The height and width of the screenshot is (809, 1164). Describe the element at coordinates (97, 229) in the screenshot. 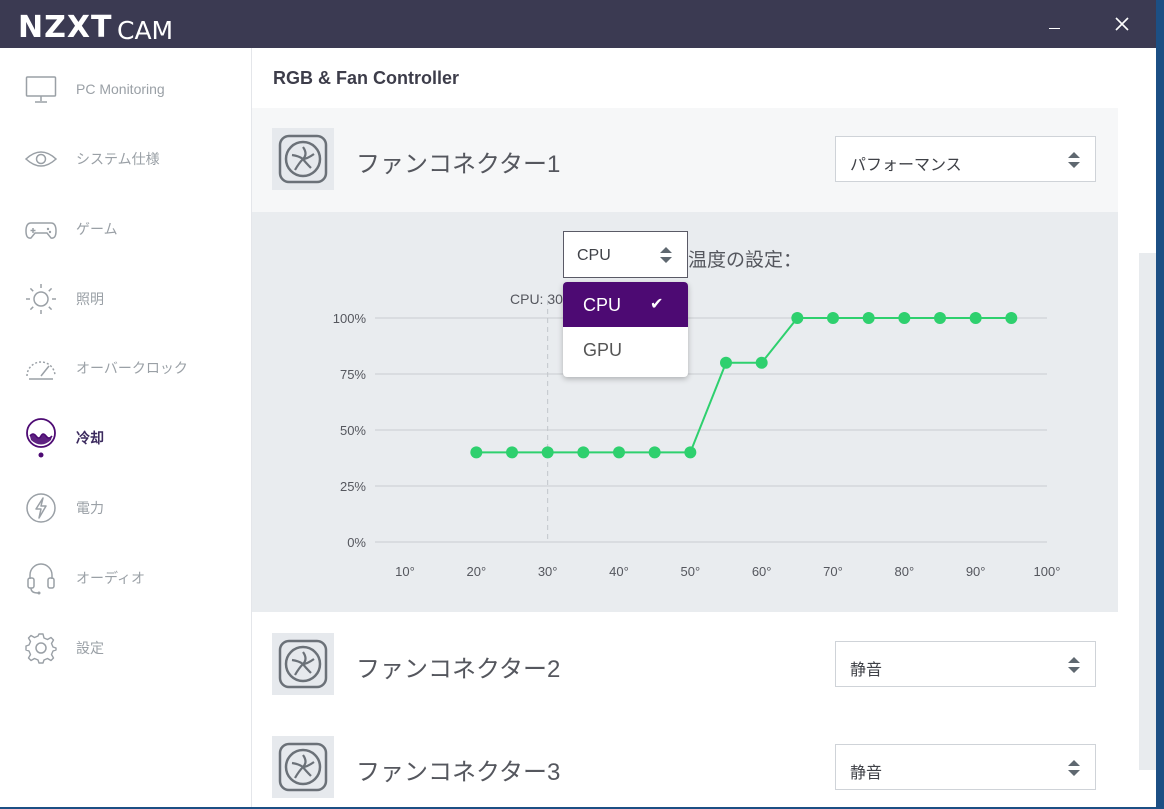

I see `sidebar-item-label: ゲーム` at that location.